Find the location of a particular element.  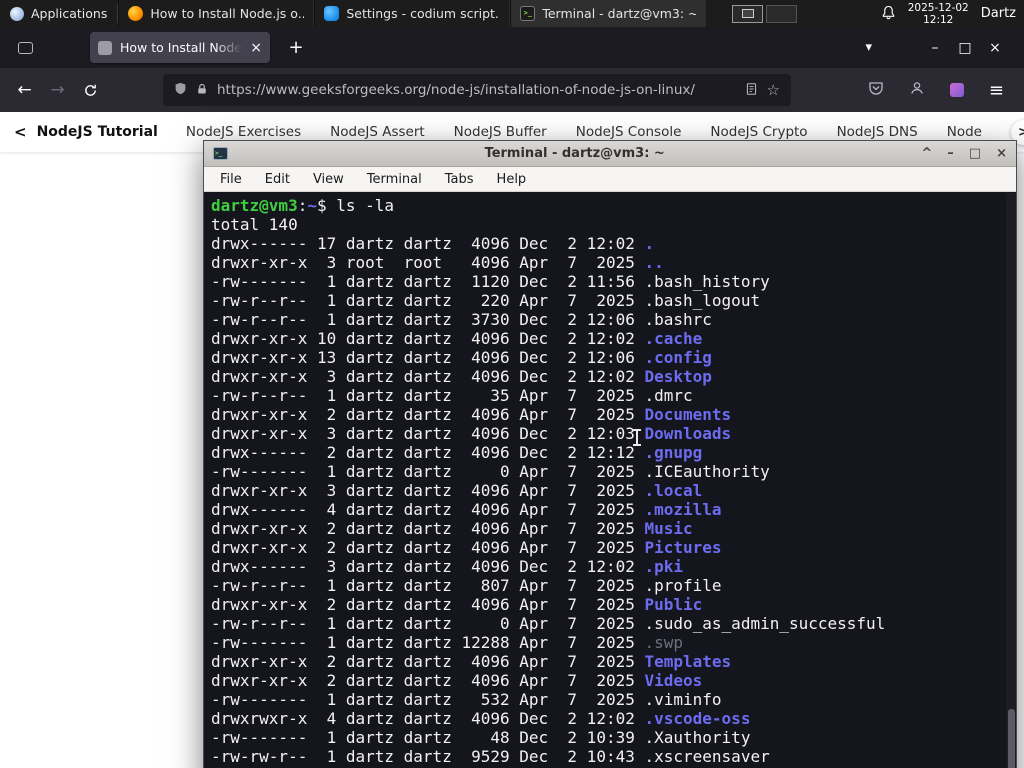

notification-bell-icon is located at coordinates (888, 14).